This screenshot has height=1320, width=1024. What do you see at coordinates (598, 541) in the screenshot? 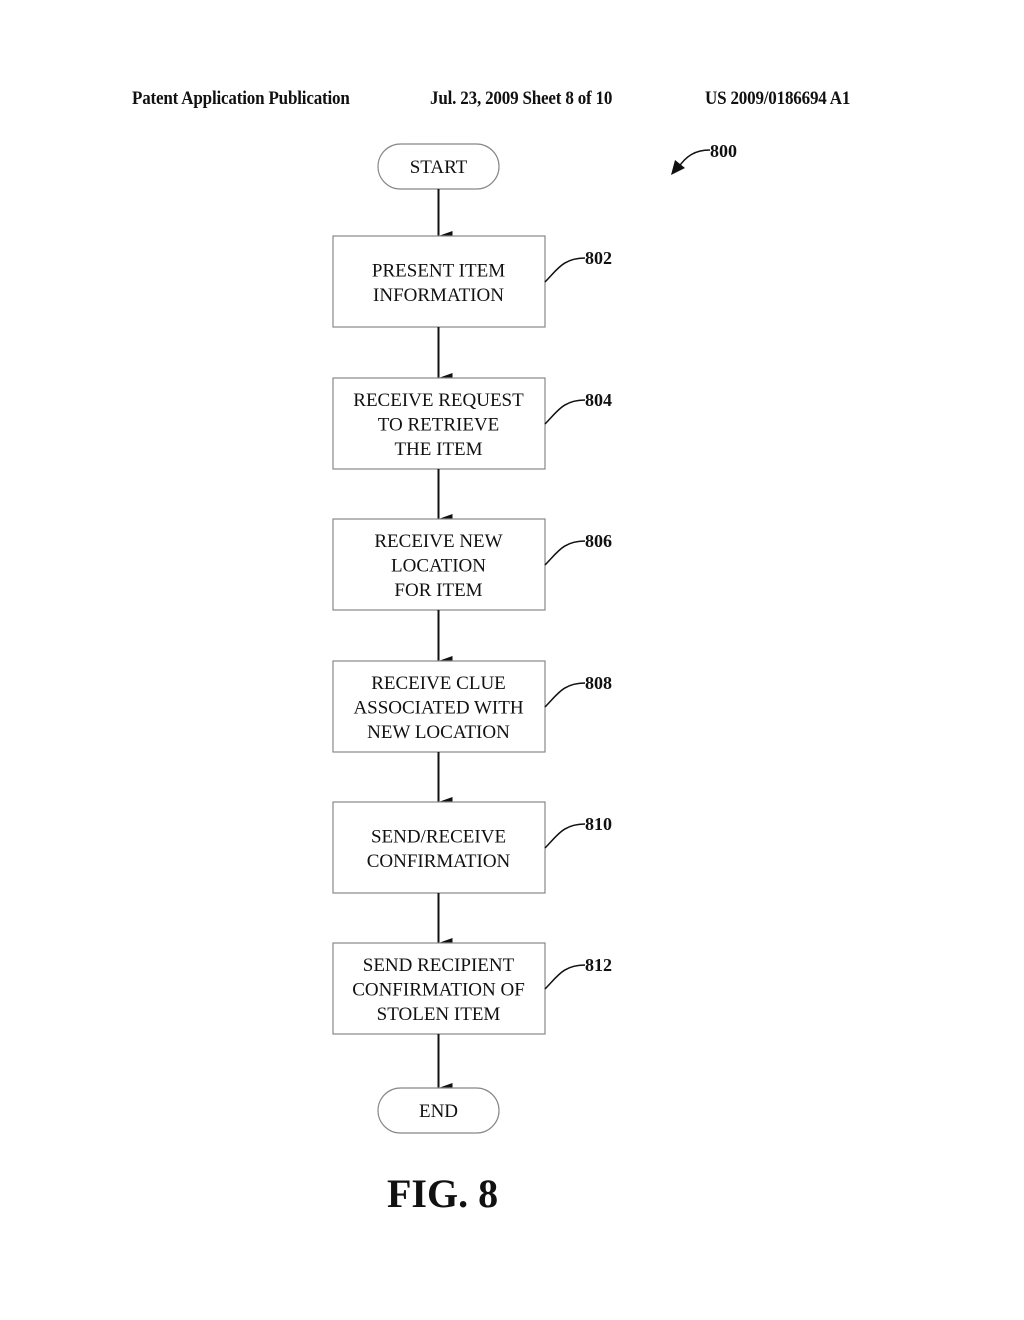
I see `reference-number: 806` at bounding box center [598, 541].